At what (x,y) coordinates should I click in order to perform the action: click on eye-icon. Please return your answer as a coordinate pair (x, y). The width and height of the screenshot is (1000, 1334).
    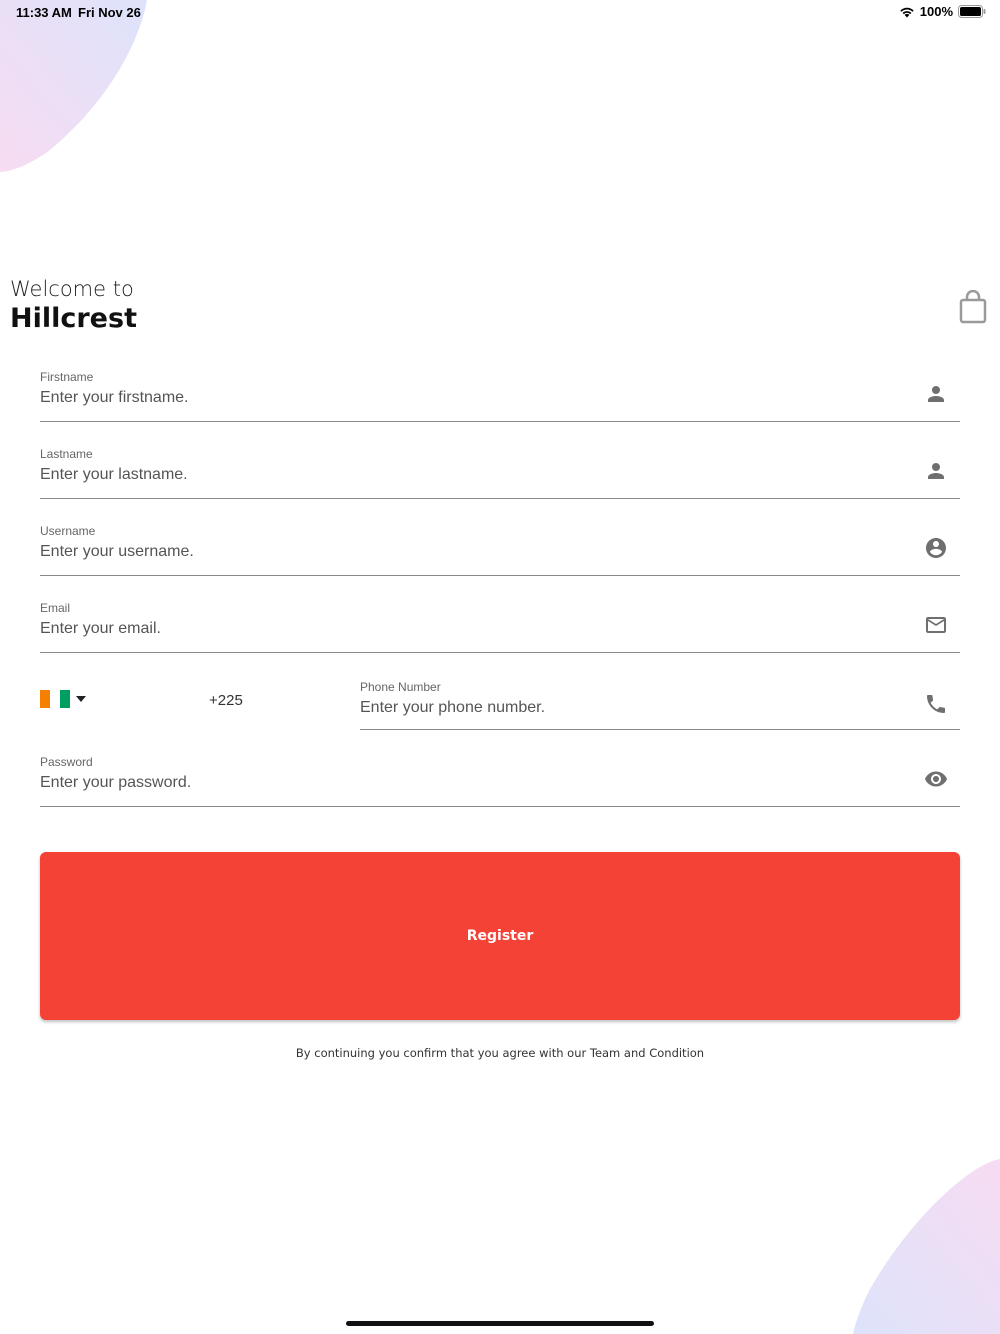
    Looking at the image, I should click on (936, 779).